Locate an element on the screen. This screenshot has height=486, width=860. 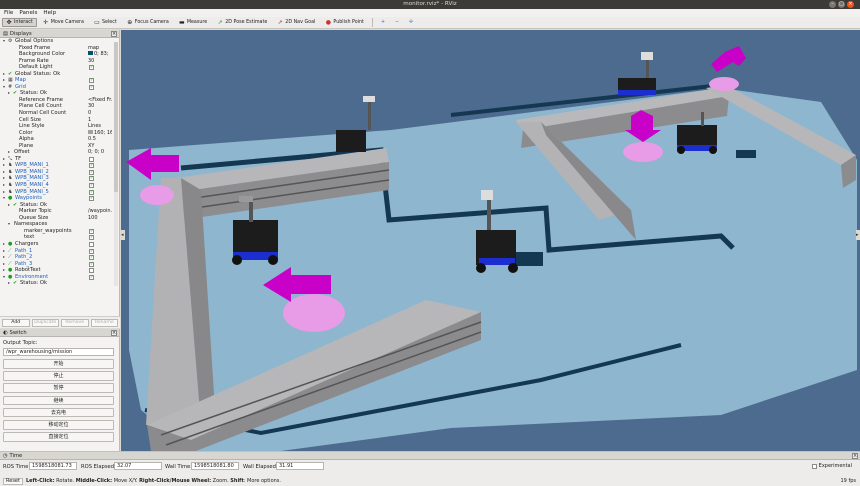
time-panel-header: ◷ Time × is located at coordinates (430, 456).